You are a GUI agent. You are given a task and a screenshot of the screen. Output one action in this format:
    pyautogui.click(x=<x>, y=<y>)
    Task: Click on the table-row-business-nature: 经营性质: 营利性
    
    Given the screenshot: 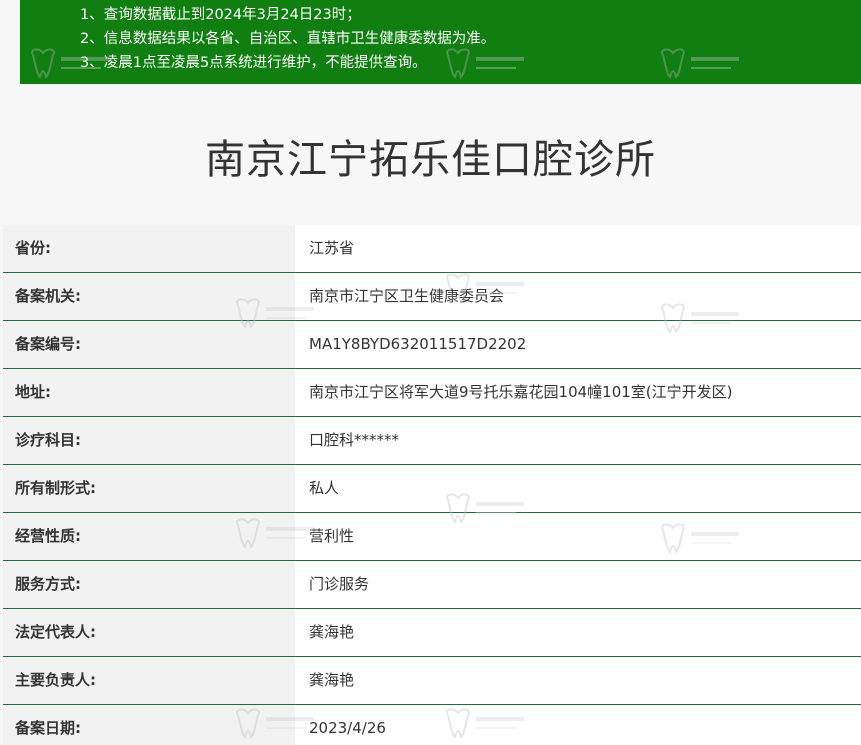 What is the action you would take?
    pyautogui.click(x=432, y=537)
    